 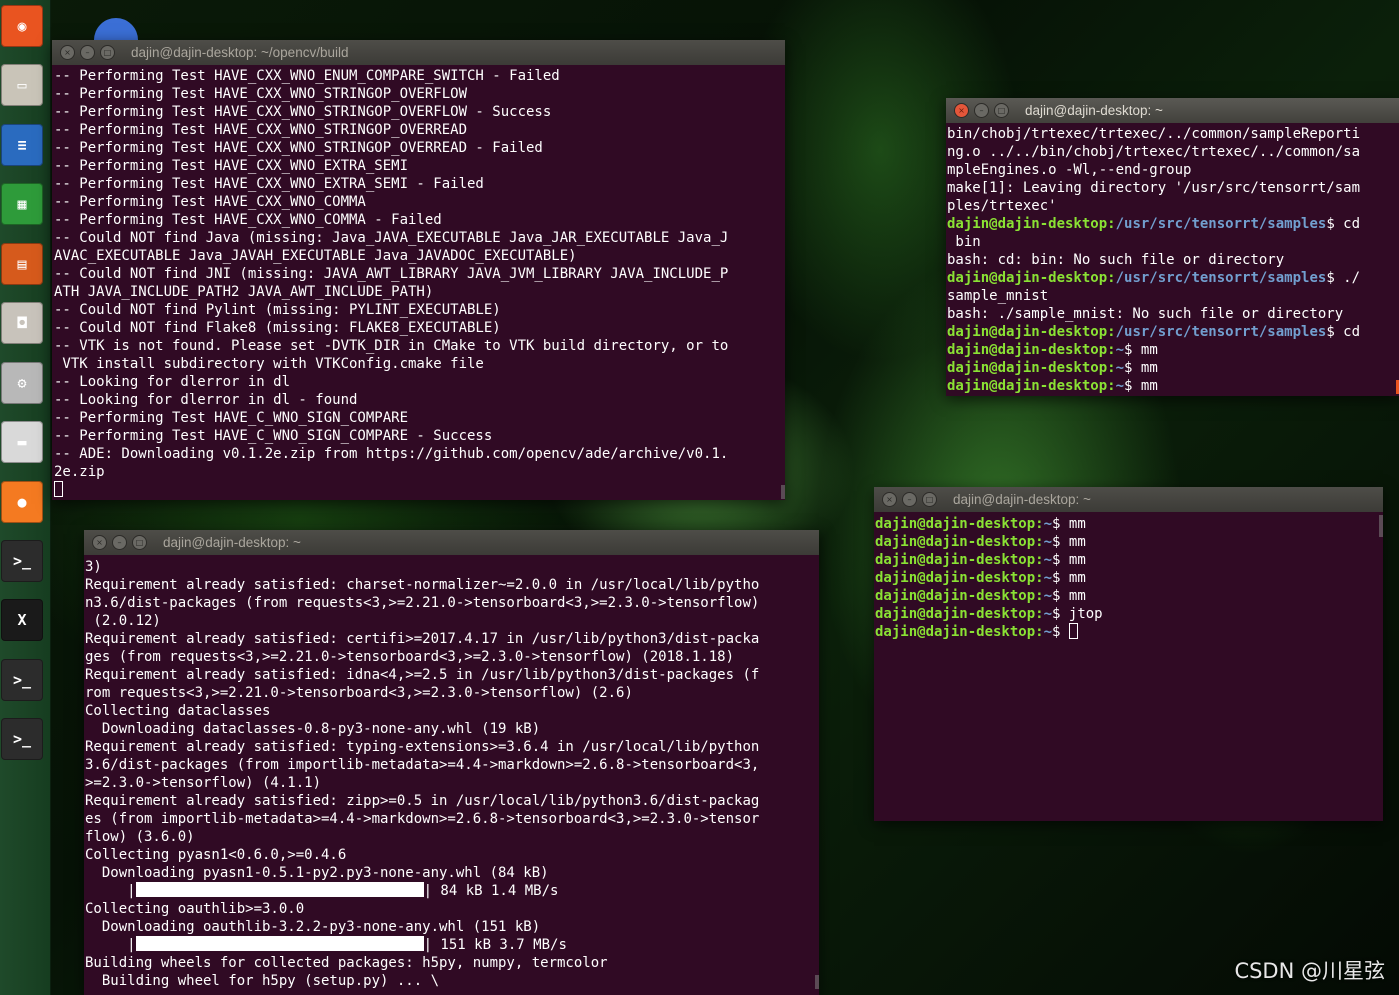 I want to click on calc-icon: ▦, so click(x=22, y=204).